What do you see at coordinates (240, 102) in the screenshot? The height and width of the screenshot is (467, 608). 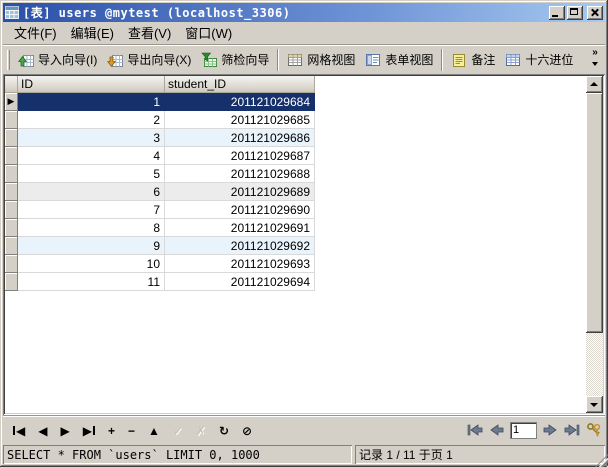 I see `row-student-id-cell: 201121029684` at bounding box center [240, 102].